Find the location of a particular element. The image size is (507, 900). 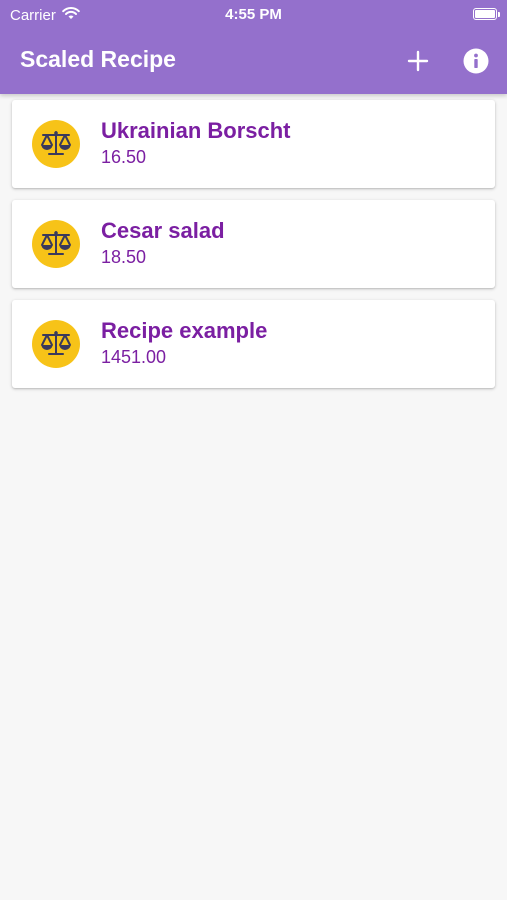

battery-cap is located at coordinates (499, 14).